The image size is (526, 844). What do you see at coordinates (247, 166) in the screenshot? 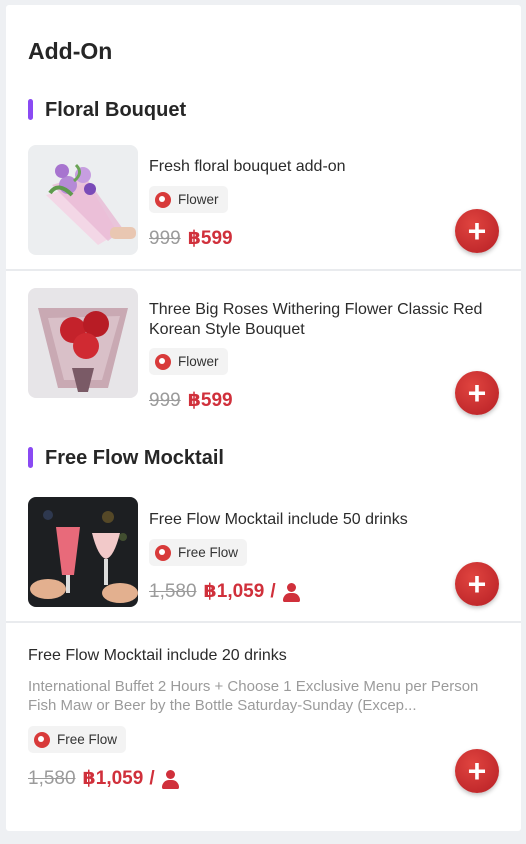
I see `item-title: Fresh floral bouquet add-on` at bounding box center [247, 166].